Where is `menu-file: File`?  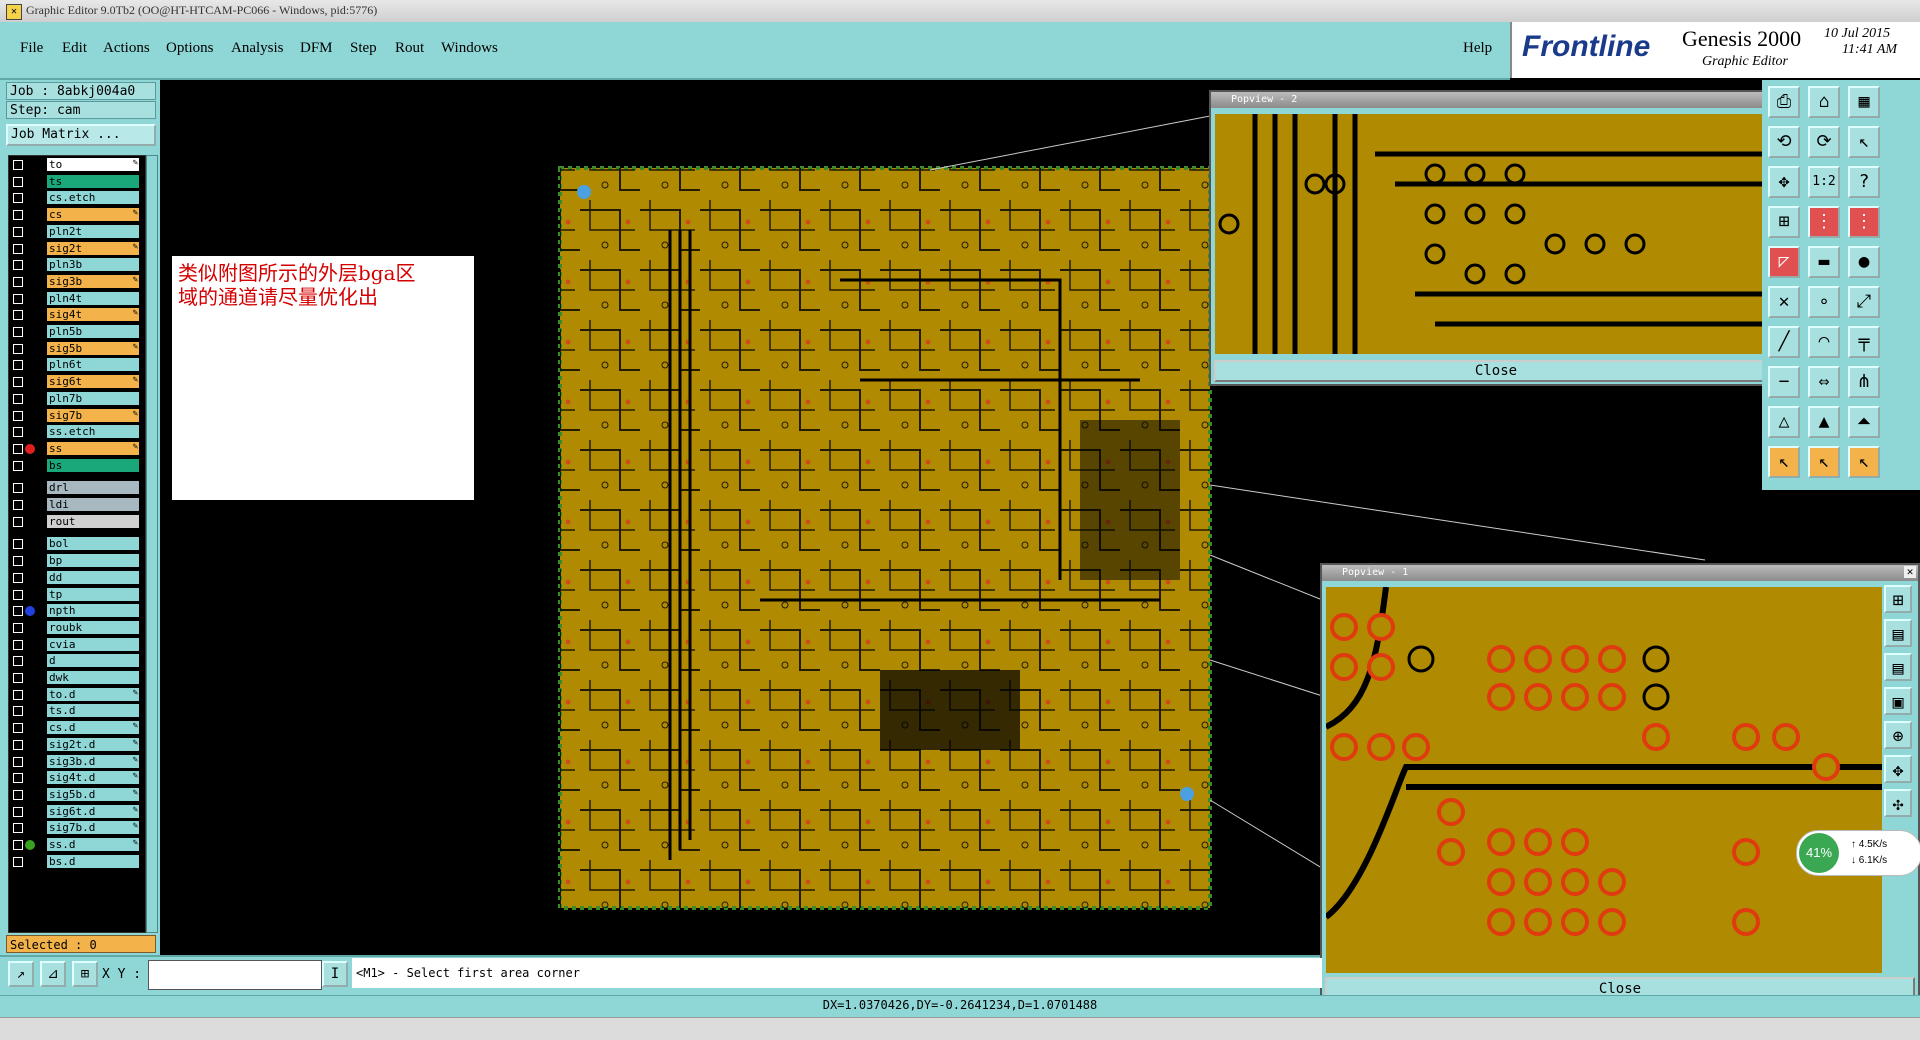 menu-file: File is located at coordinates (31, 48).